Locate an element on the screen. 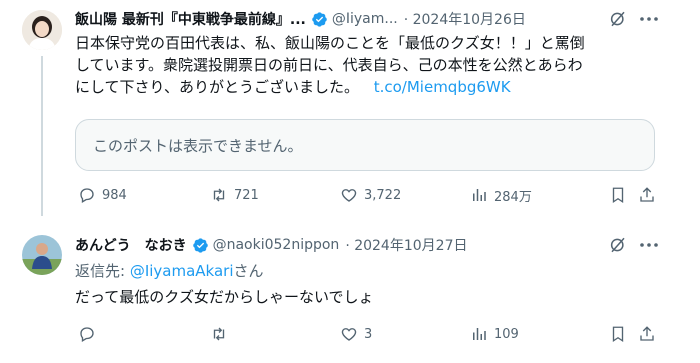 The width and height of the screenshot is (700, 363). tweet-text-line: しています。衆院選投開票日の前日に、代表自ら、己の本性を公然とあらわ is located at coordinates (329, 65).